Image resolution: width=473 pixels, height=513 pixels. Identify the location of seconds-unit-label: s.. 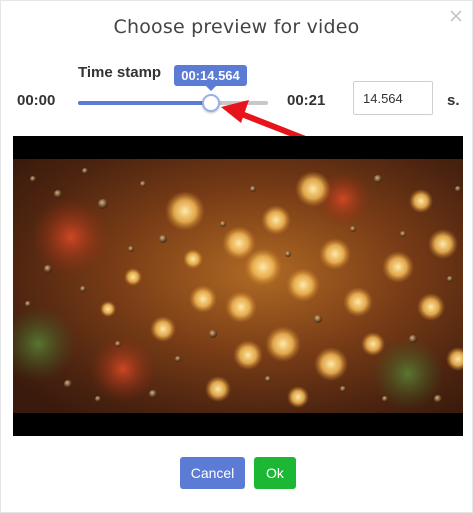
(453, 100).